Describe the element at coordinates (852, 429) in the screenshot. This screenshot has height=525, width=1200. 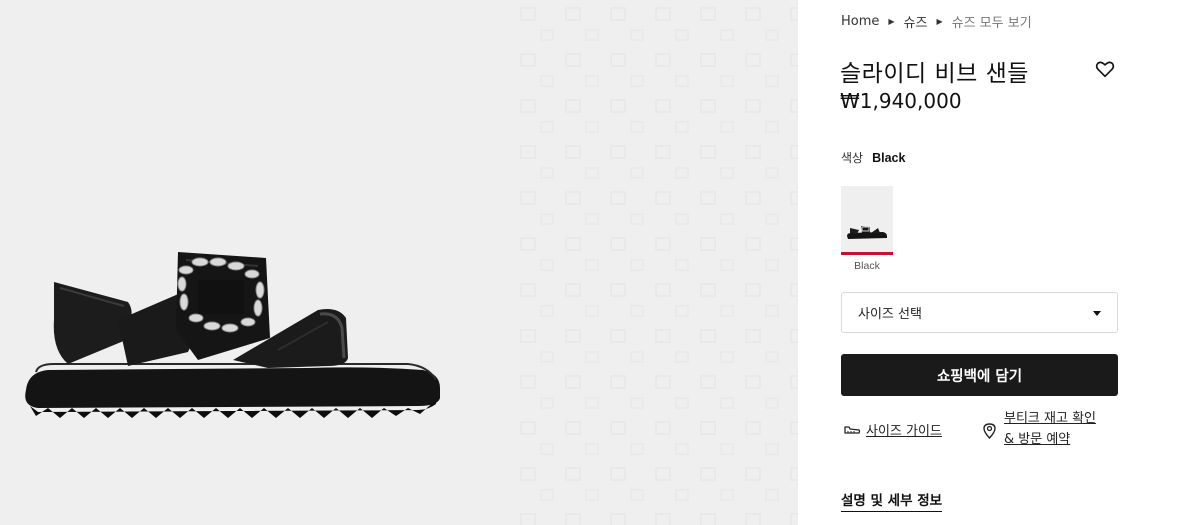
I see `ruler-shoe-icon` at that location.